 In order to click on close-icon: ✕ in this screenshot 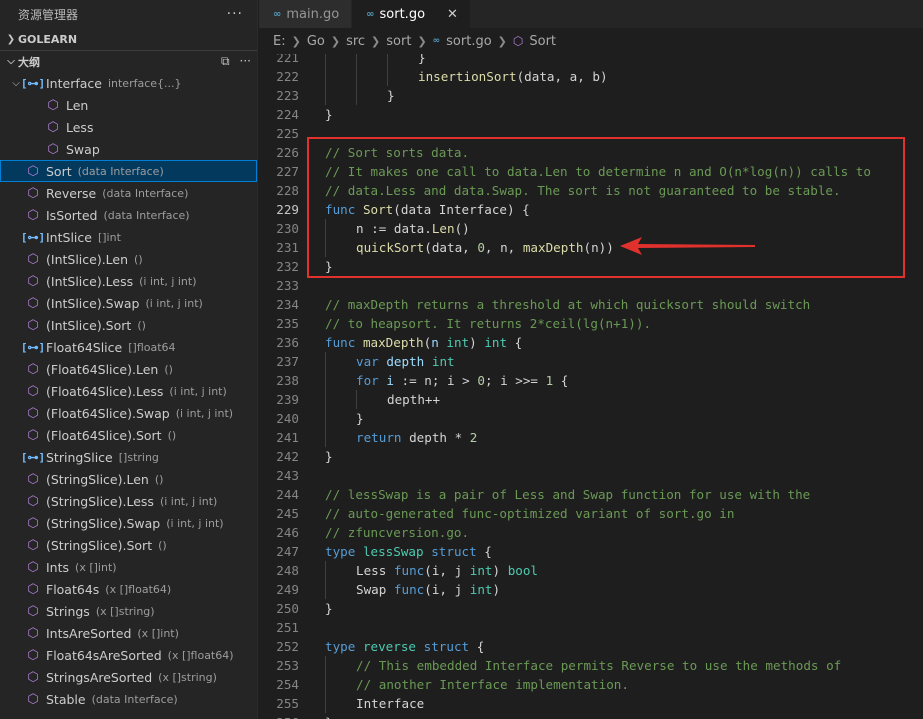, I will do `click(452, 14)`.